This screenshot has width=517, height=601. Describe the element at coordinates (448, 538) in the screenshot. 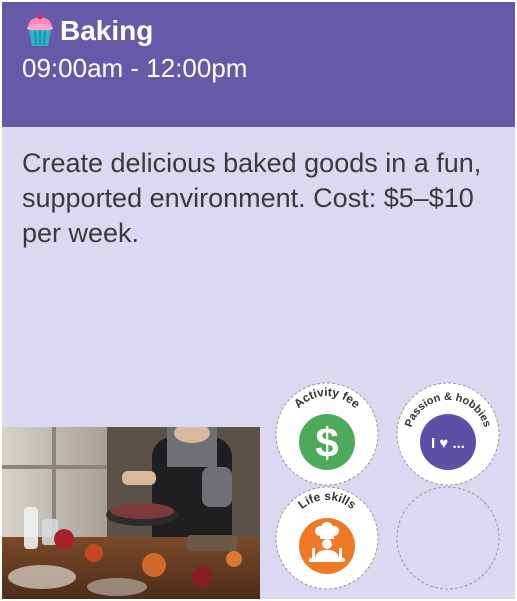

I see `empty-badge-slot` at that location.